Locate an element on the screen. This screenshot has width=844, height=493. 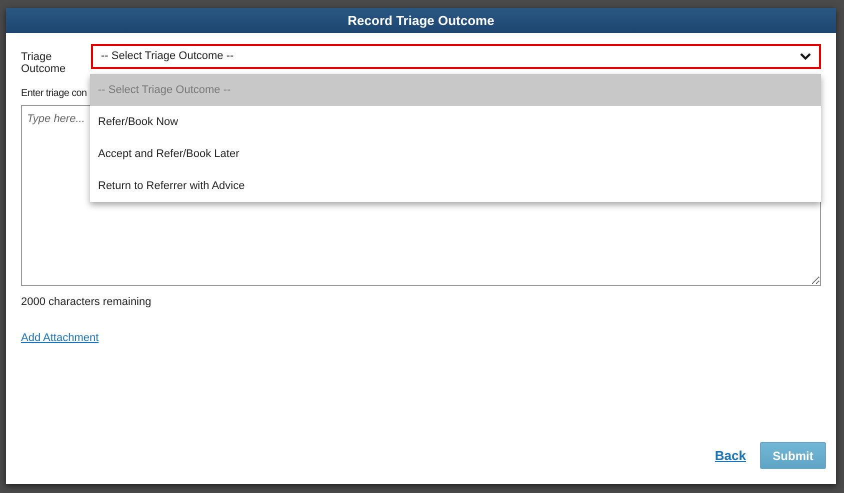
chevron-down-icon is located at coordinates (805, 56).